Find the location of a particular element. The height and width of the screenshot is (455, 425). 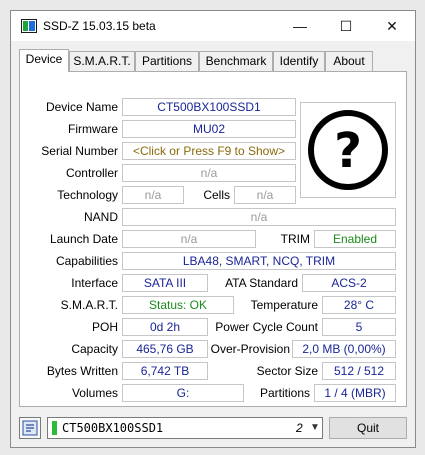

app-icon is located at coordinates (29, 26).